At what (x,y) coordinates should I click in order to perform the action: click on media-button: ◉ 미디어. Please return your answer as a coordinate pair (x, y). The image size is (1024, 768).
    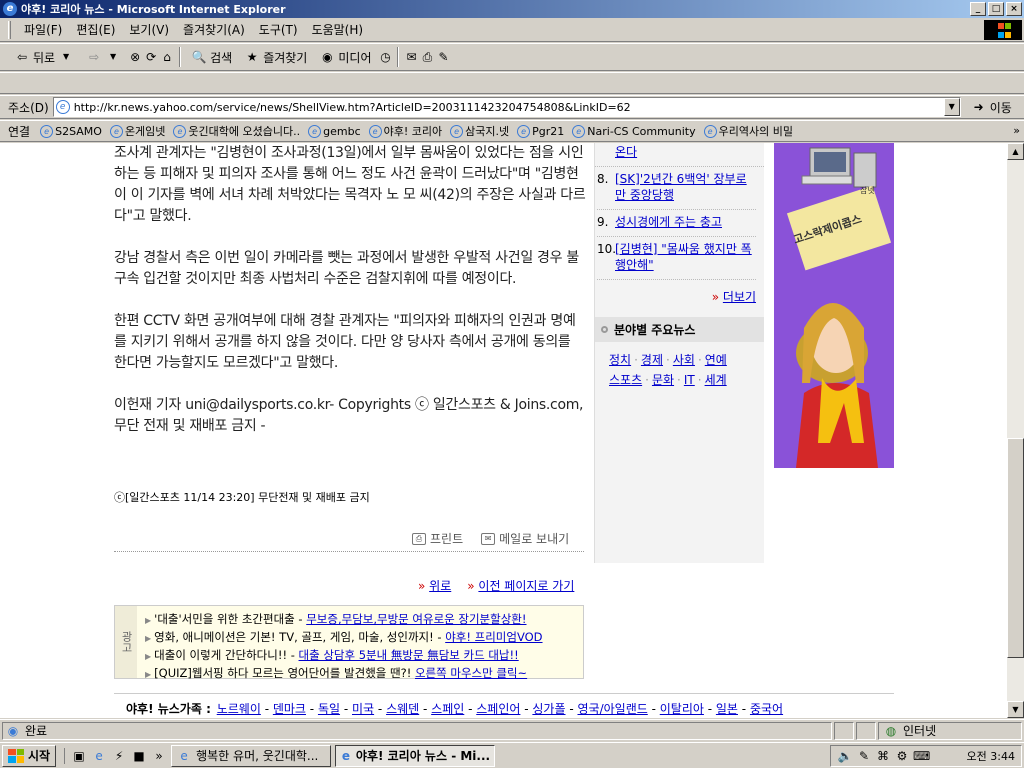
    Looking at the image, I should click on (345, 57).